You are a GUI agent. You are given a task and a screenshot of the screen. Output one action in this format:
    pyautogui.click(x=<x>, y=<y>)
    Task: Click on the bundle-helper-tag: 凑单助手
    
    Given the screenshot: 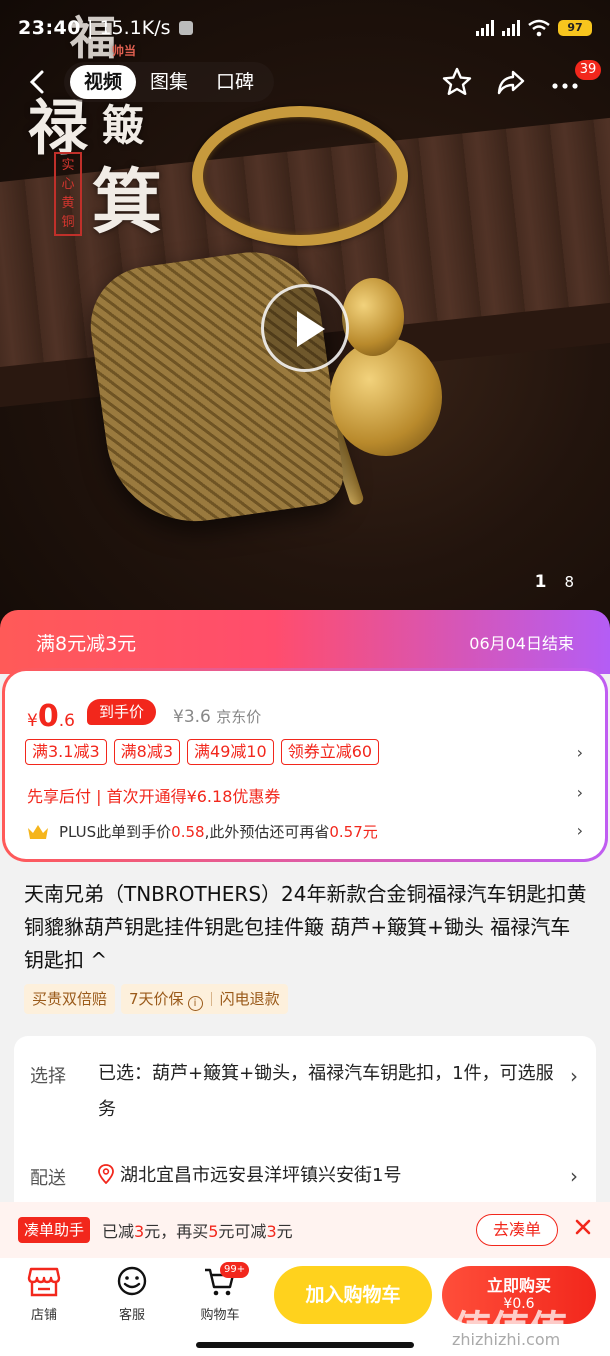 What is the action you would take?
    pyautogui.click(x=54, y=1230)
    